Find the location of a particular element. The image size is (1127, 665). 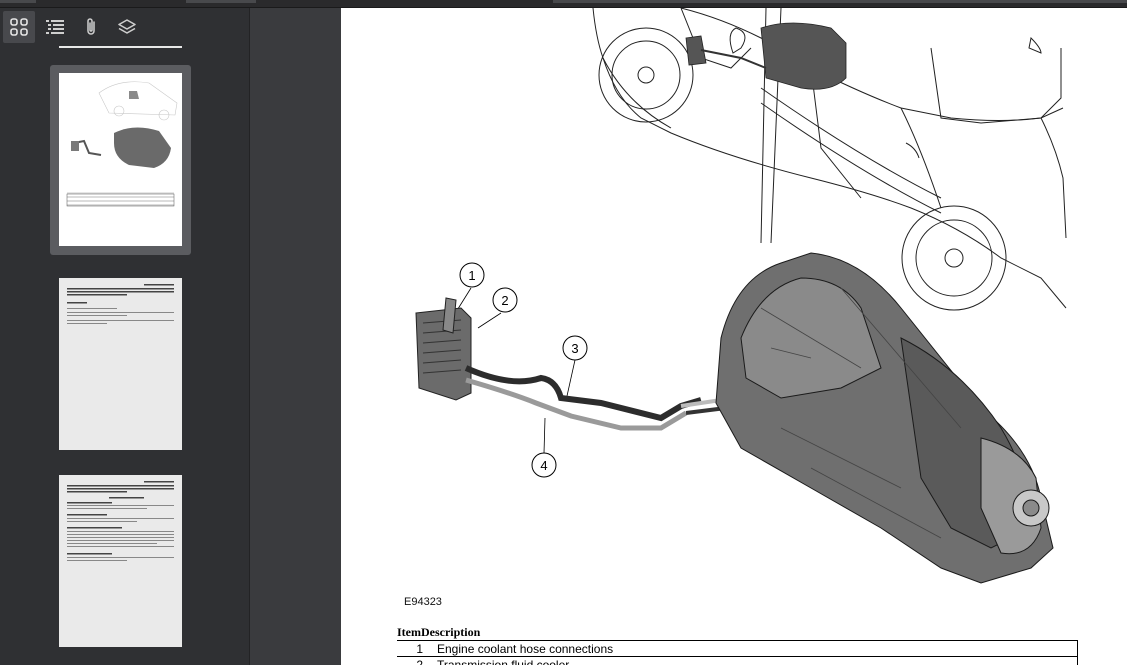

item-description: Transmission fluid cooler is located at coordinates (755, 660).